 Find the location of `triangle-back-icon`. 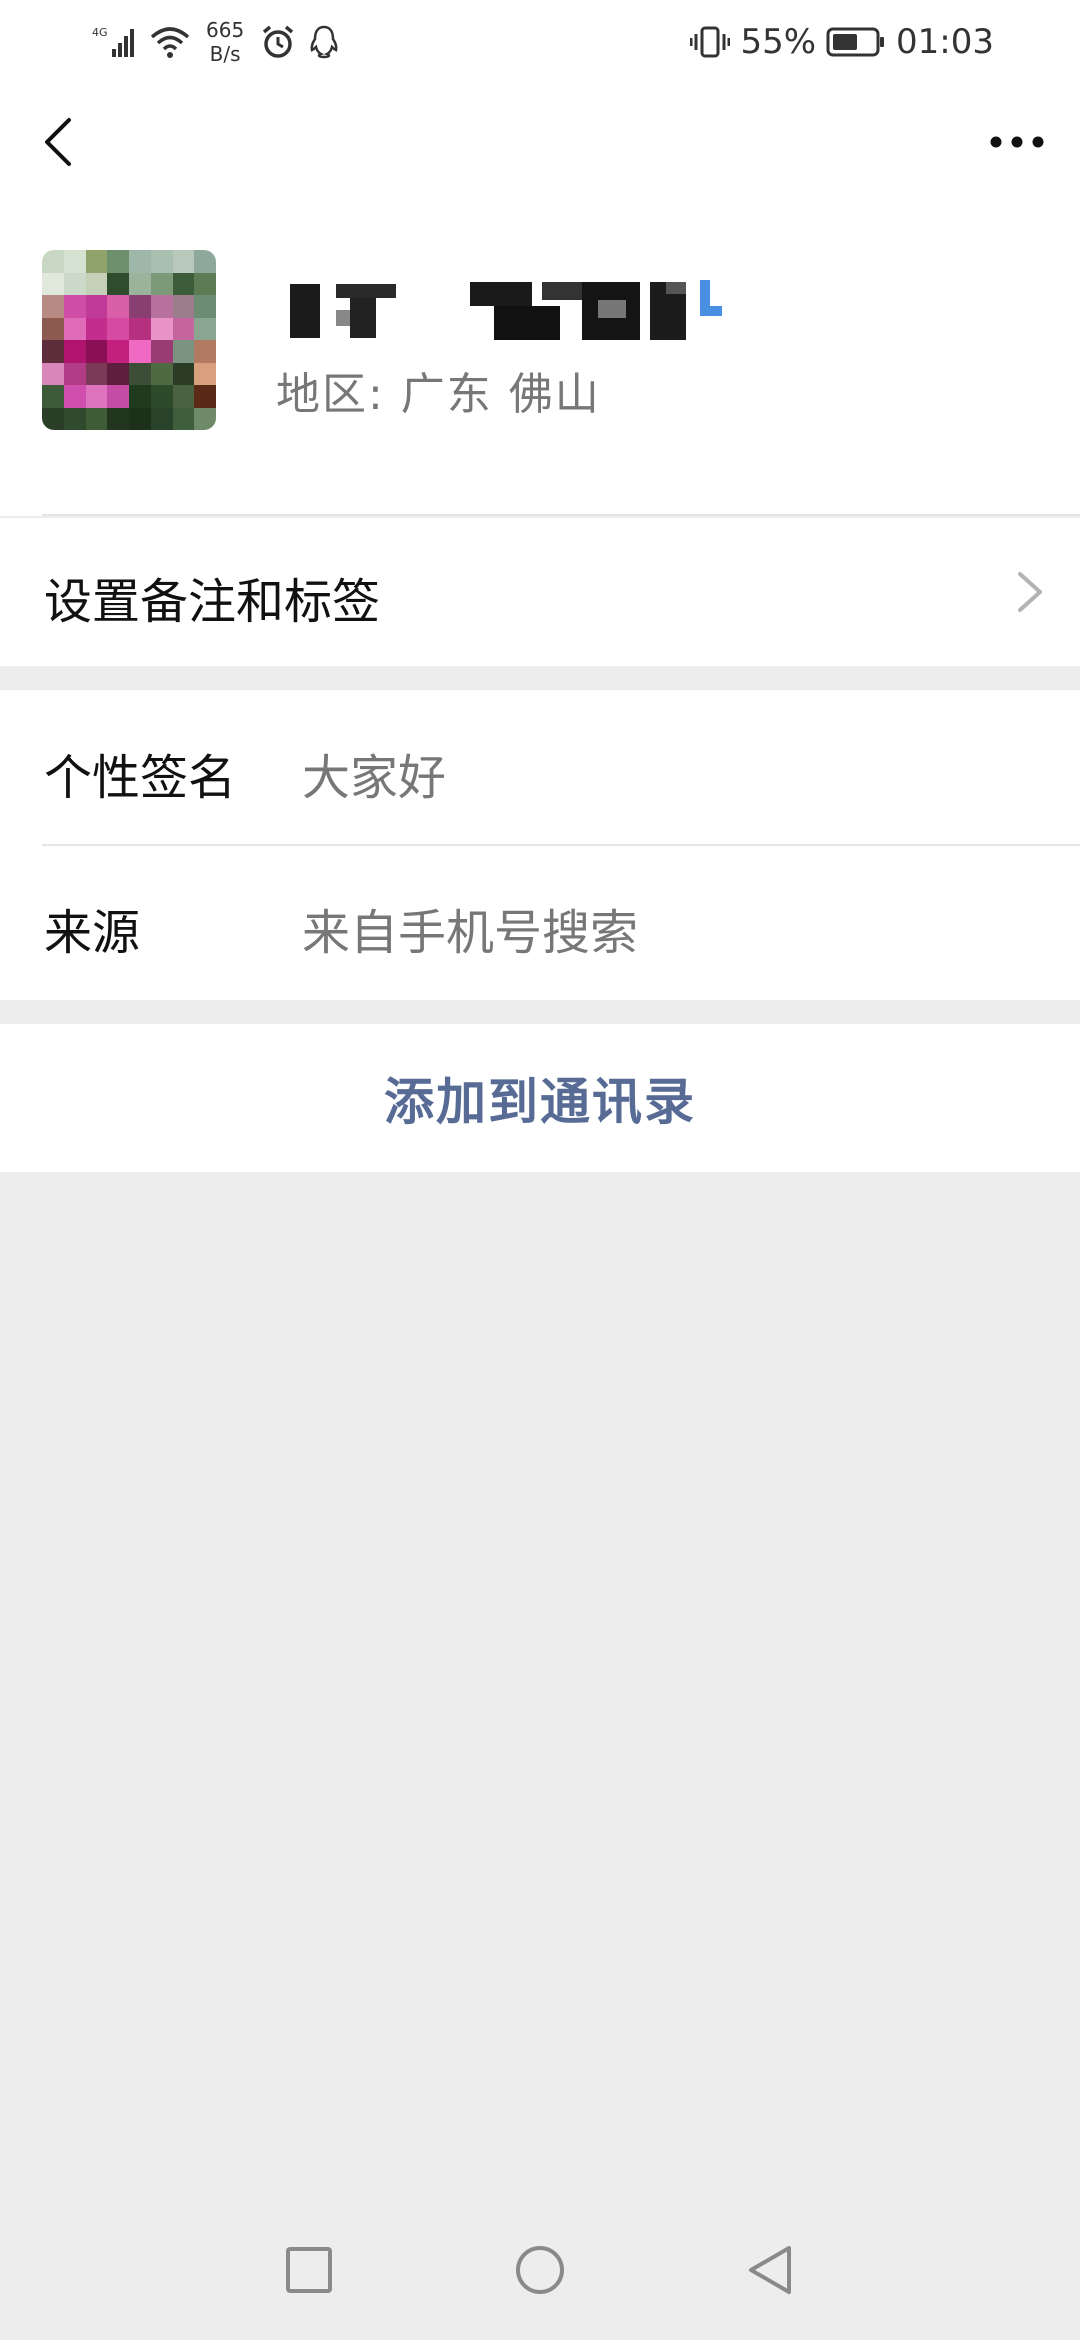

triangle-back-icon is located at coordinates (770, 2270).